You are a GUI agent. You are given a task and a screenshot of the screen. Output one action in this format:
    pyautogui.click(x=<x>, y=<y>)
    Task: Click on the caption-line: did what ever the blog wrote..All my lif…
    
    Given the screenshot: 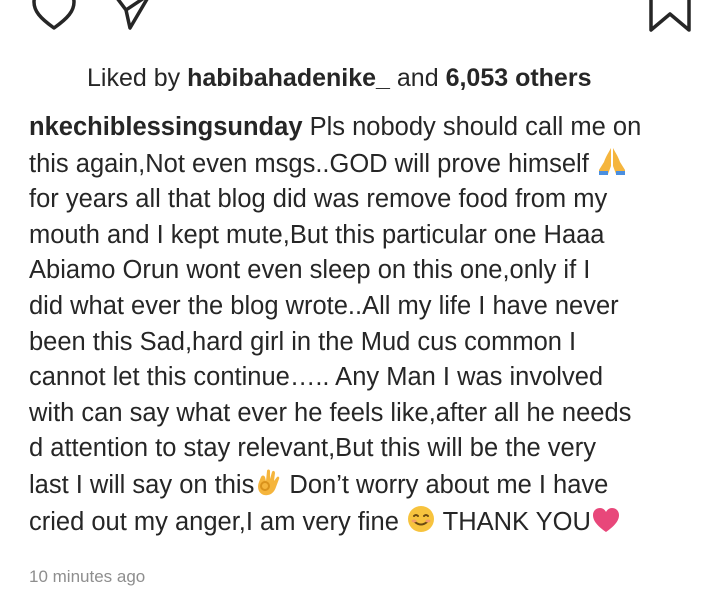 What is the action you would take?
    pyautogui.click(x=367, y=307)
    